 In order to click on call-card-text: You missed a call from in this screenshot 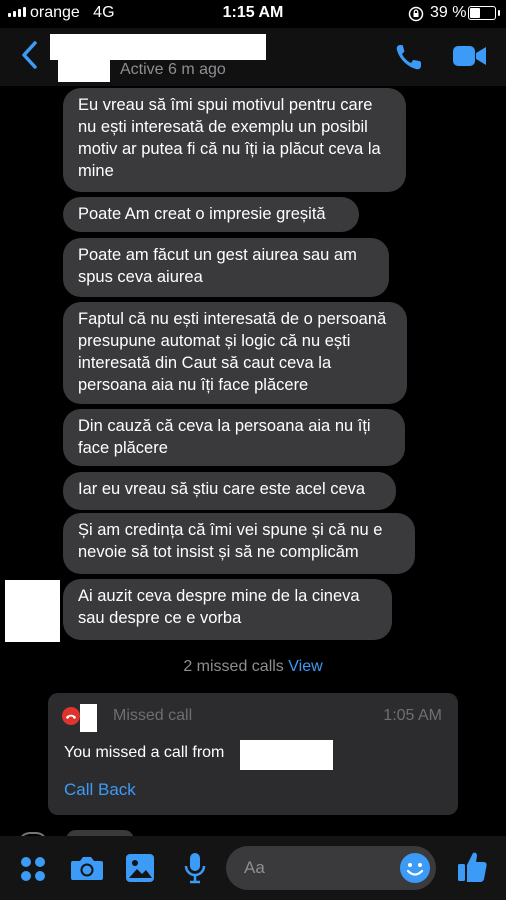, I will do `click(144, 752)`.